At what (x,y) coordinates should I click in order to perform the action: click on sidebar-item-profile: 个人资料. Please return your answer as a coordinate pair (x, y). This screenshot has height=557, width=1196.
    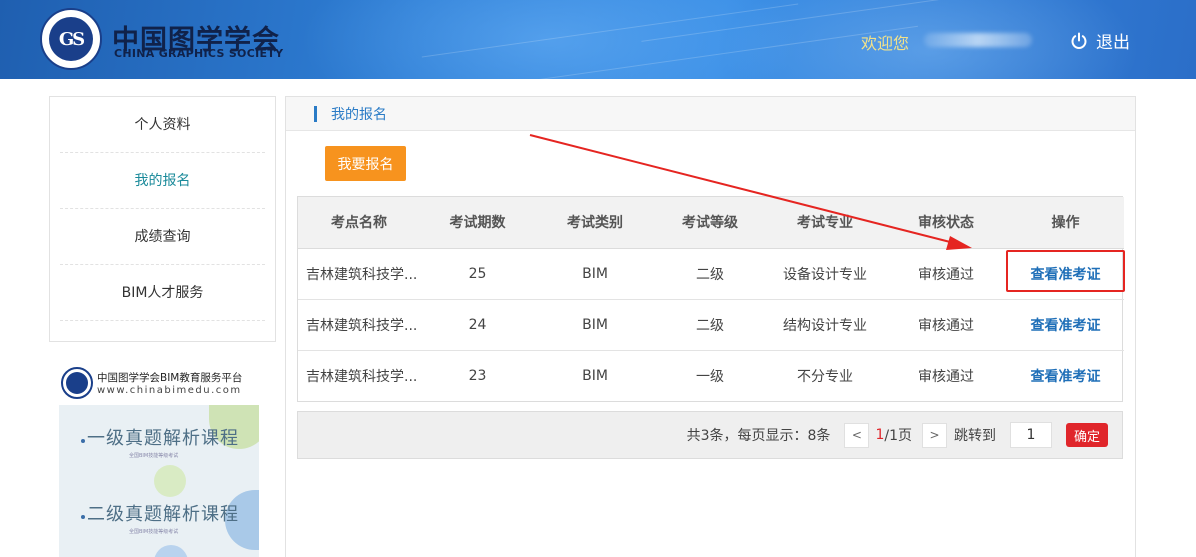
    Looking at the image, I should click on (162, 125).